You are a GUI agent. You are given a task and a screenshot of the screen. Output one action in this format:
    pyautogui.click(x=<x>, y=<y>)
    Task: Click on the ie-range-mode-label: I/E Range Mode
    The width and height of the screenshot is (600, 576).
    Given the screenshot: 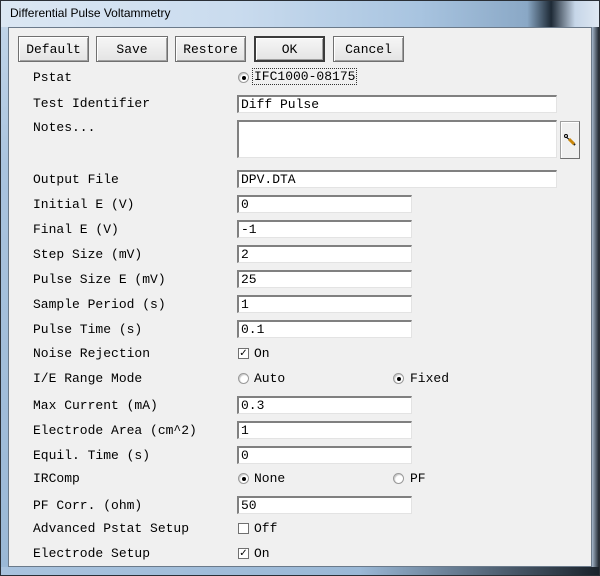 What is the action you would take?
    pyautogui.click(x=88, y=378)
    